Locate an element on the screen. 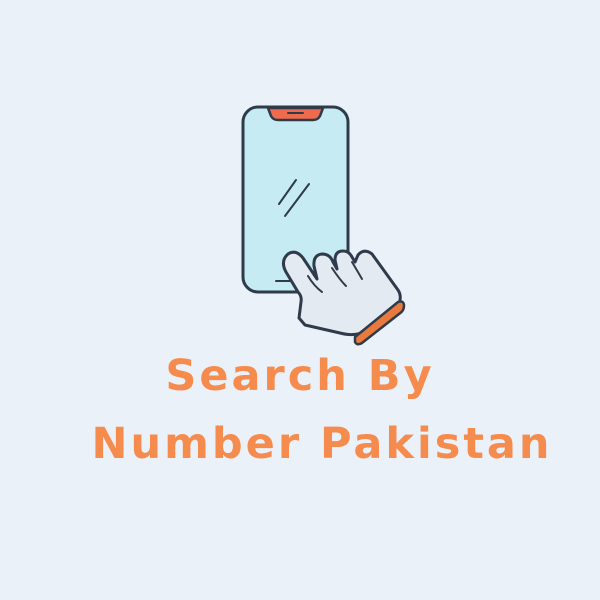 This screenshot has height=600, width=600. phone-tap-illustration is located at coordinates (323, 225).